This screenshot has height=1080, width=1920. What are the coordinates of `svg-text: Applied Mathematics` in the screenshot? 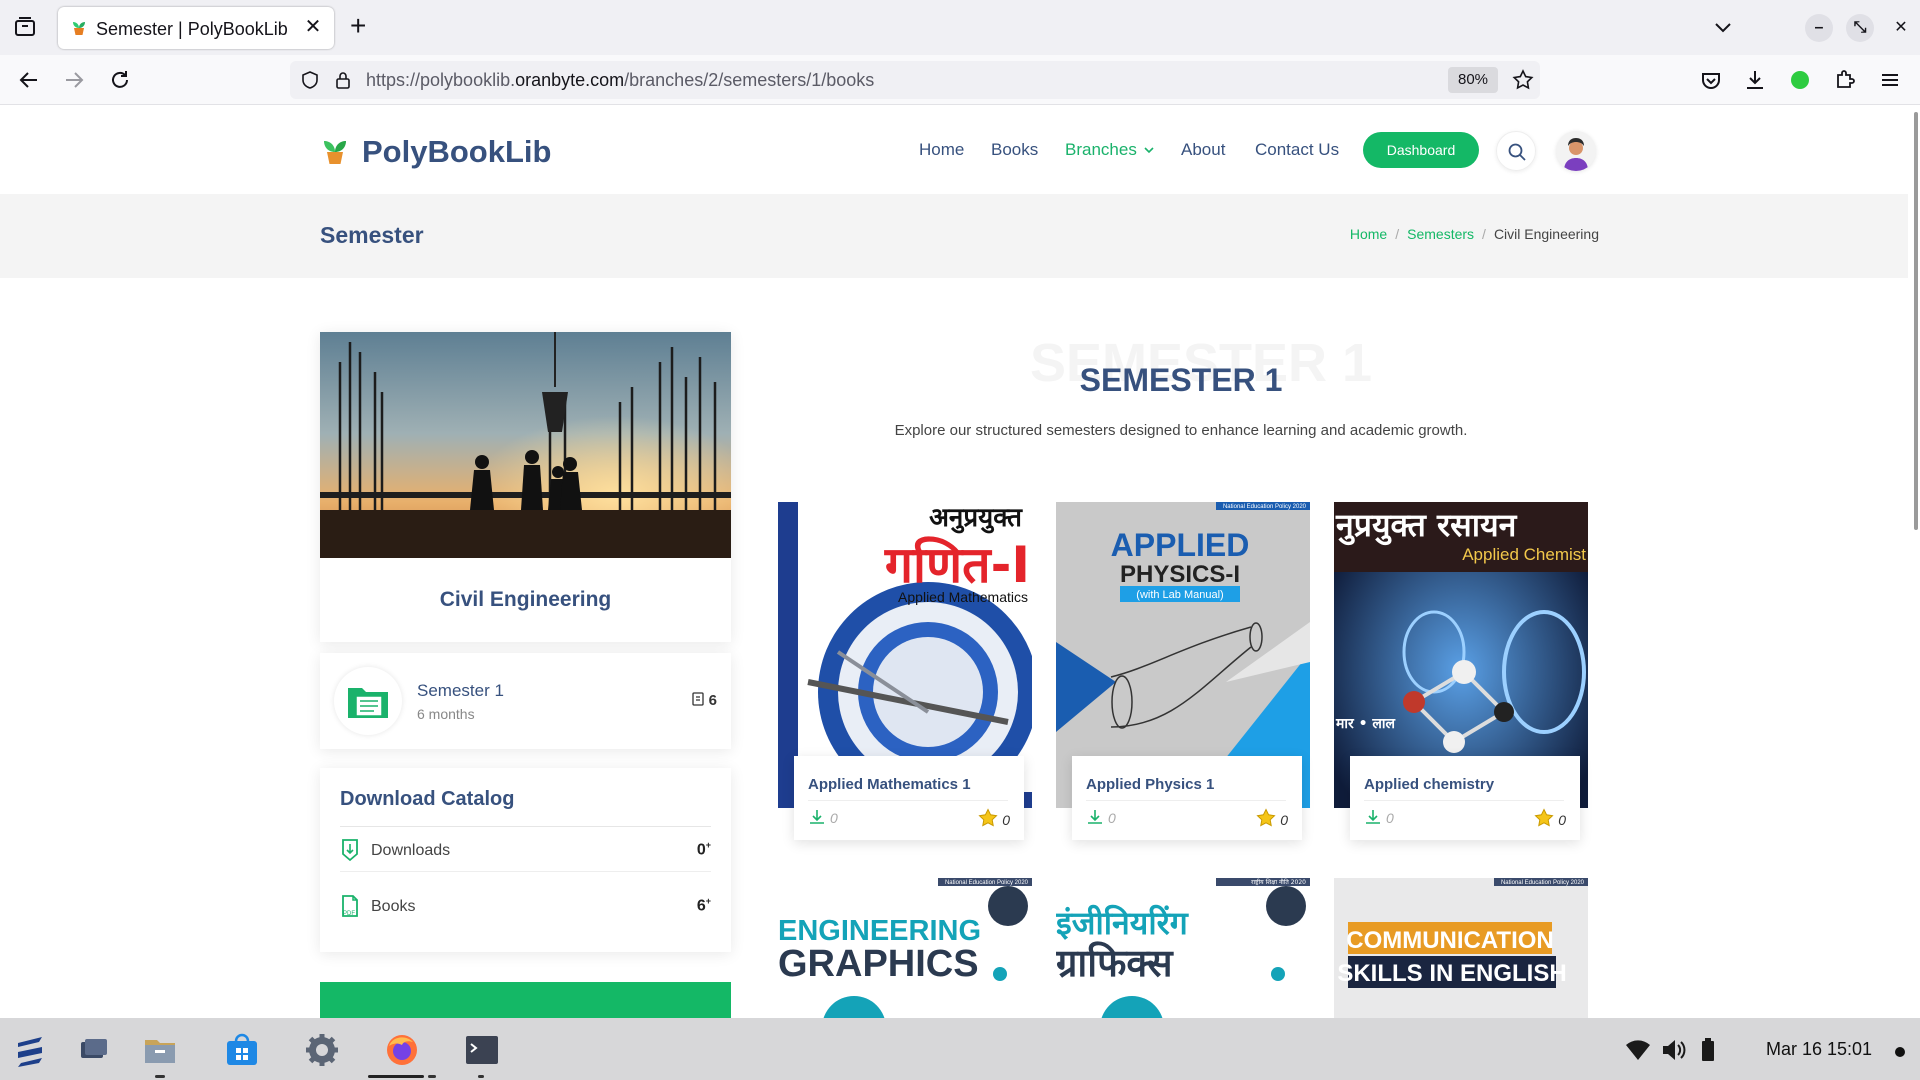 It's located at (963, 597).